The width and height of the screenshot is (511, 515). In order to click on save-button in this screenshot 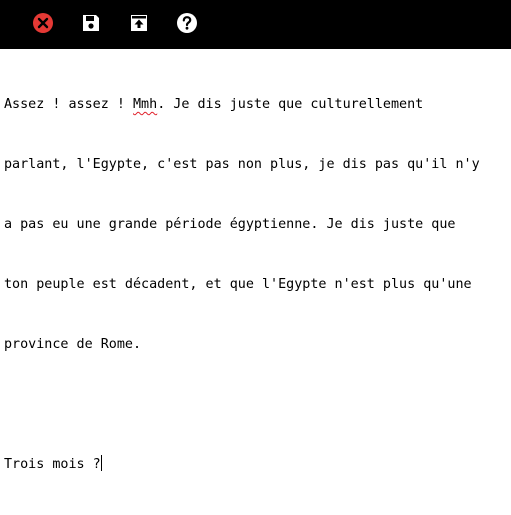, I will do `click(91, 23)`.